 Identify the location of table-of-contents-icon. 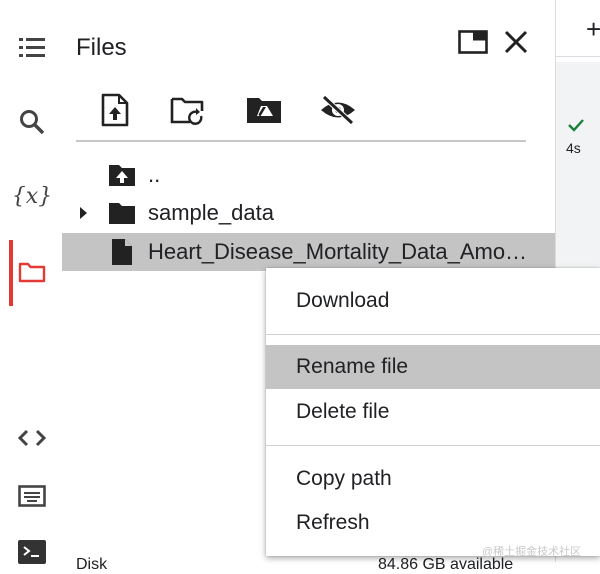
(32, 48).